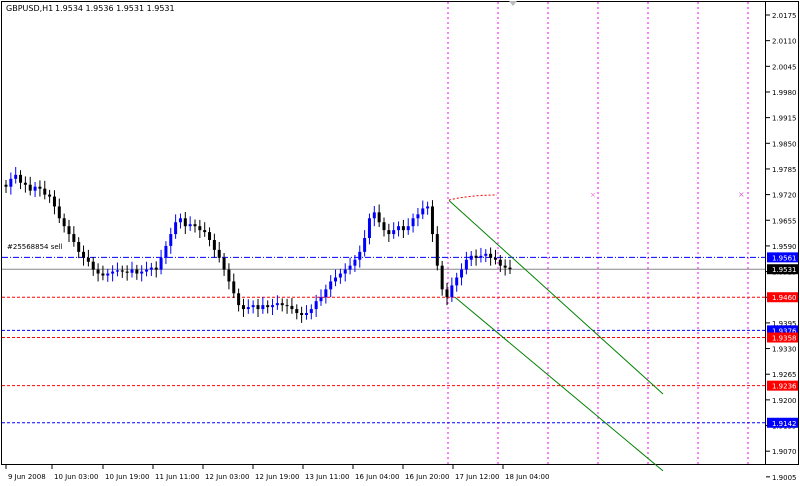  I want to click on y-tick-label: 1.9850, so click(784, 144).